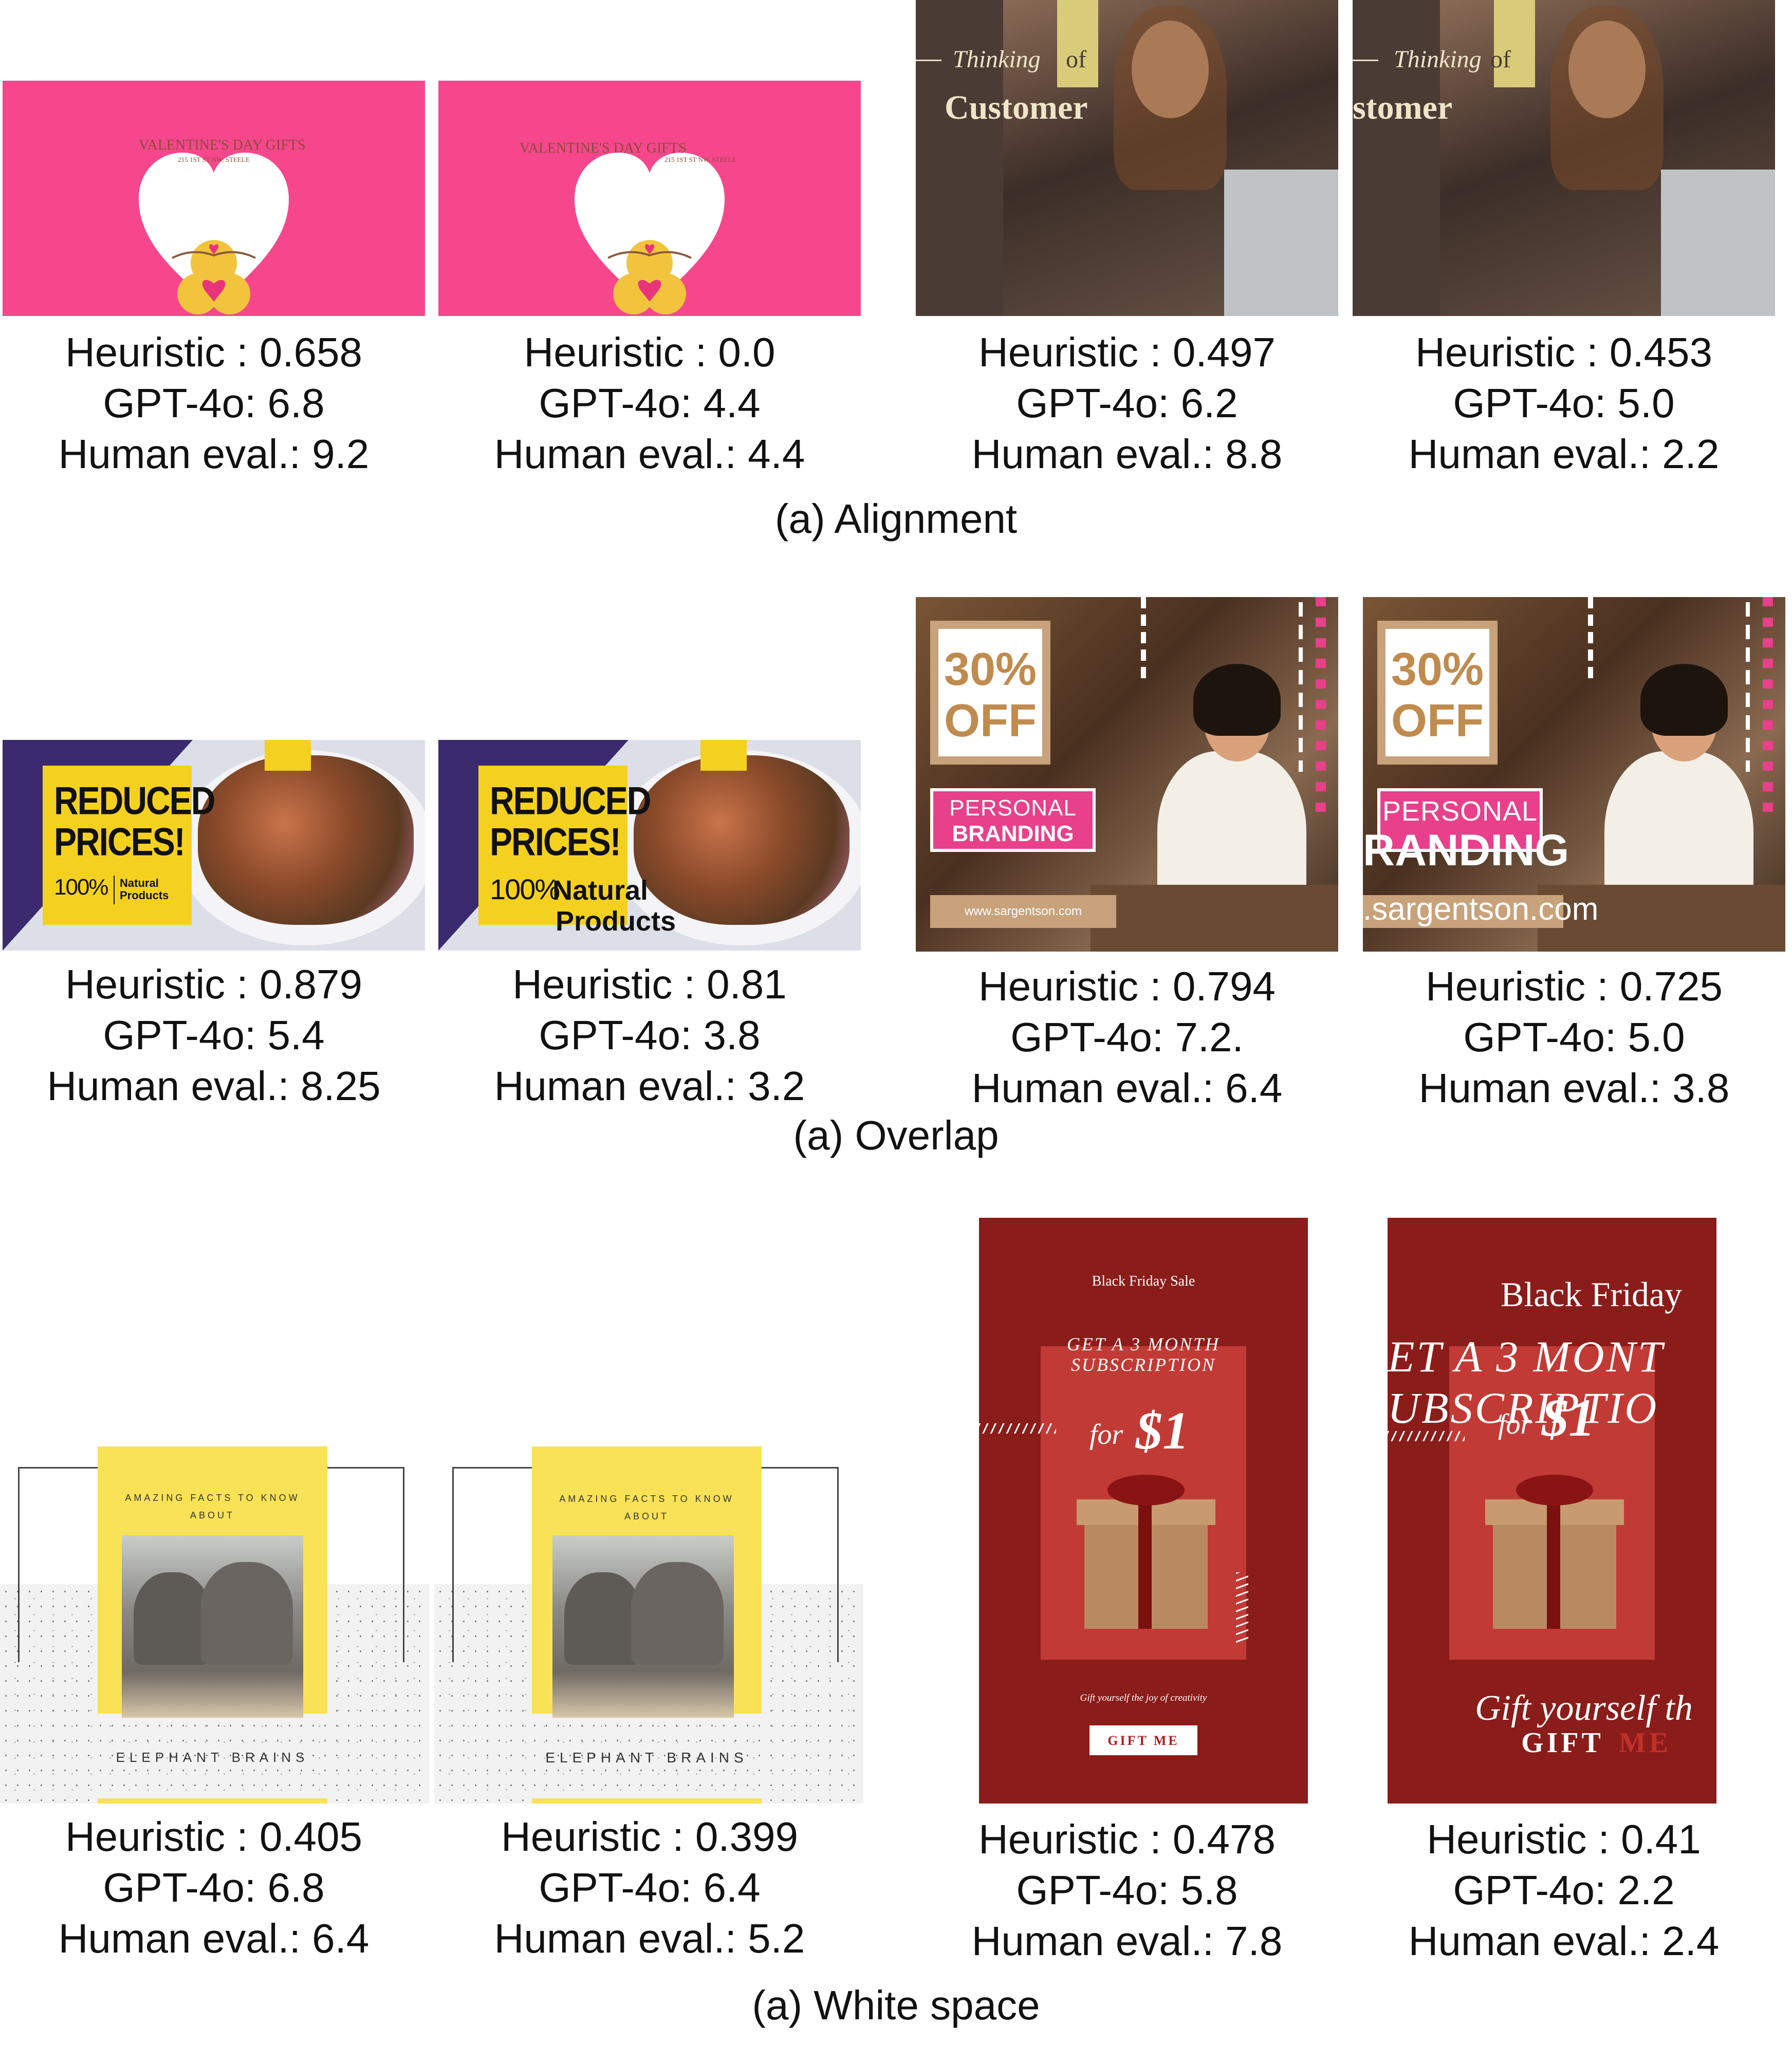  I want to click on gift-line-text: Gift yourself th, so click(1584, 1708).